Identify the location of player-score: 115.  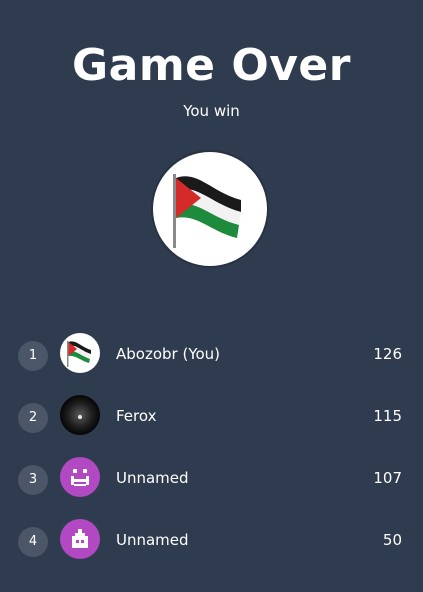
(387, 416).